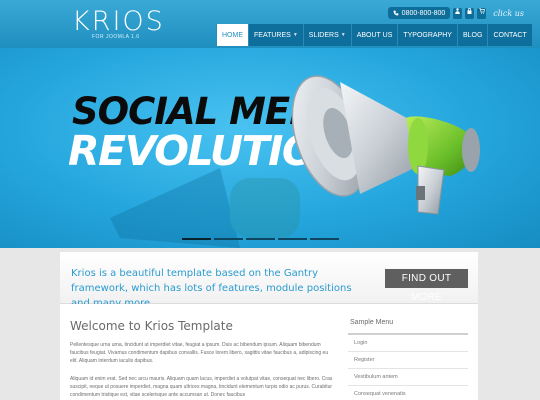  I want to click on nav-features: FEATURES ▼, so click(275, 35).